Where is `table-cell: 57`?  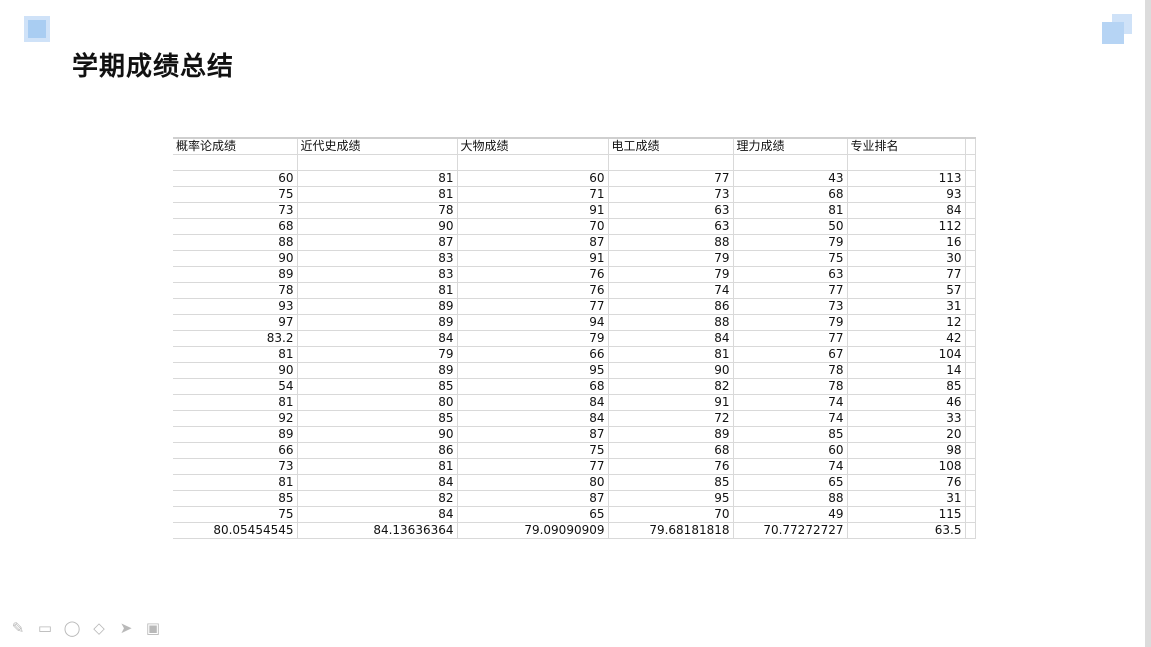
table-cell: 57 is located at coordinates (906, 290).